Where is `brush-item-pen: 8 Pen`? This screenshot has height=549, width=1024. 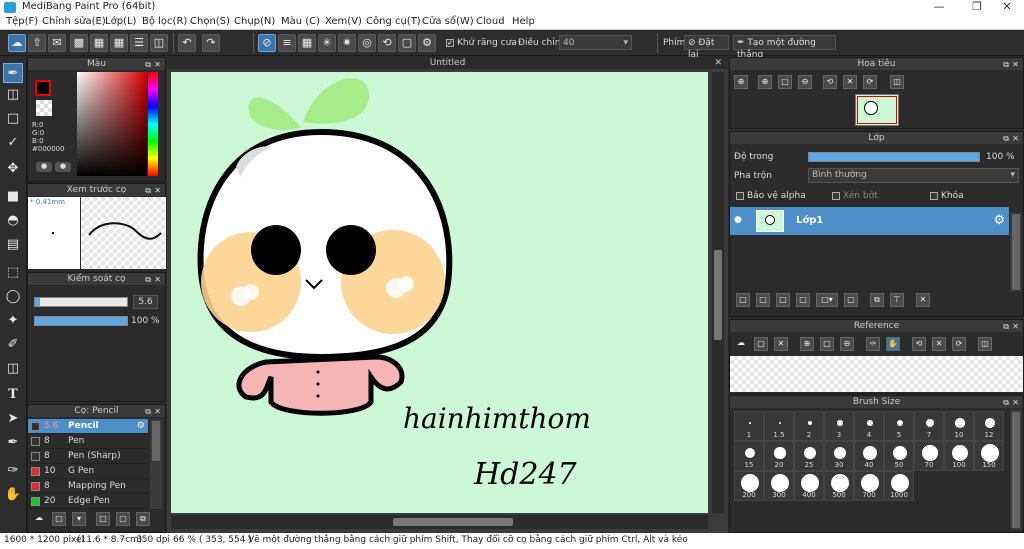
brush-item-pen: 8 Pen is located at coordinates (88, 441).